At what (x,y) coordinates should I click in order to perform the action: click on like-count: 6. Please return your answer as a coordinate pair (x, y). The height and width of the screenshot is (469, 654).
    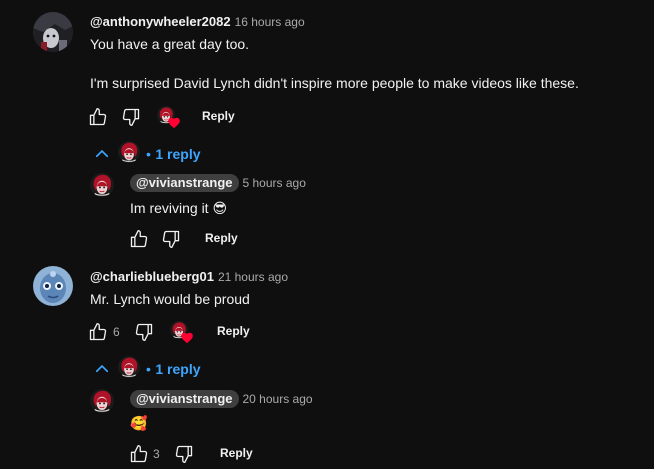
    Looking at the image, I should click on (116, 332).